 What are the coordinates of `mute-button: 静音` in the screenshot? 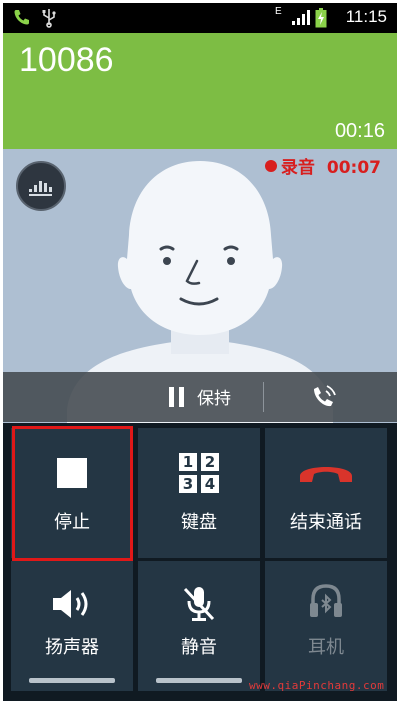 It's located at (199, 626).